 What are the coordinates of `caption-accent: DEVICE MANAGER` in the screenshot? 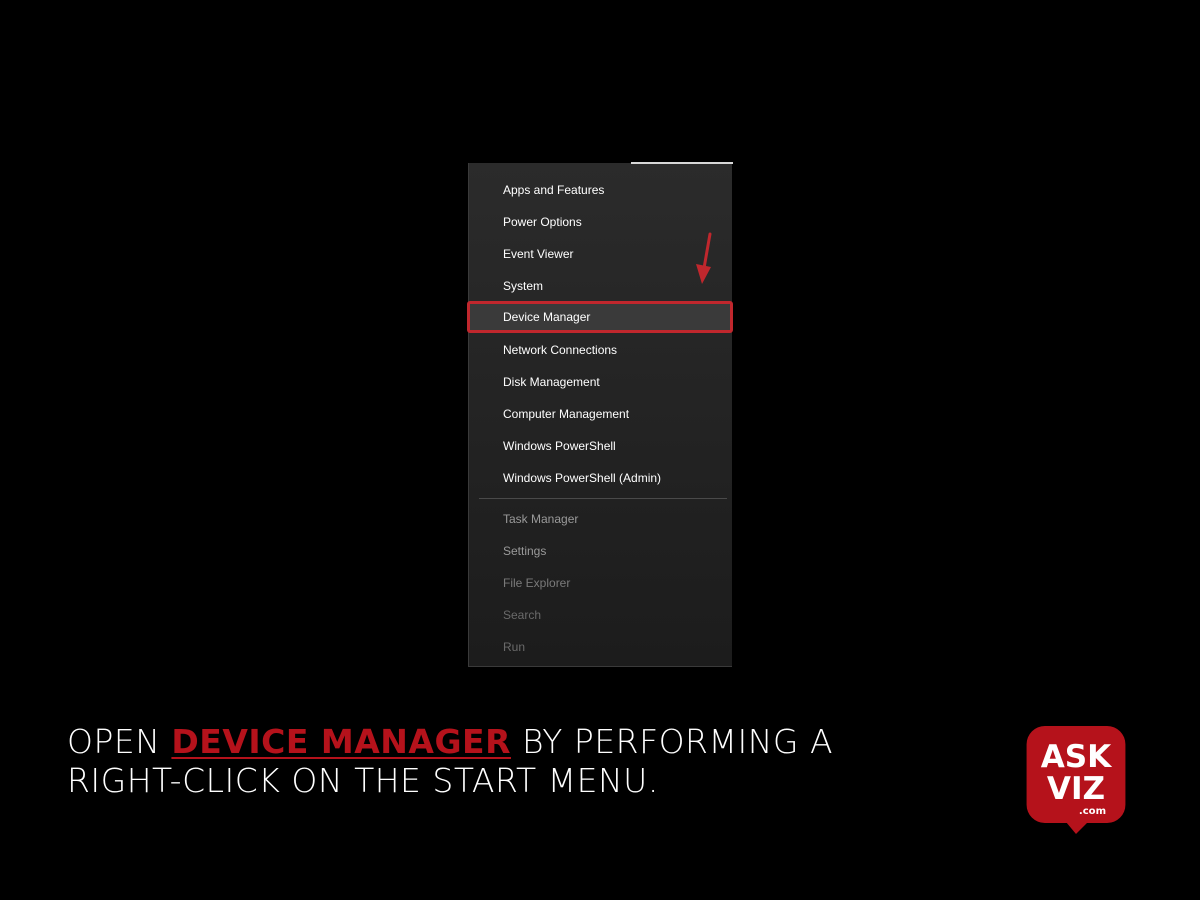 It's located at (341, 741).